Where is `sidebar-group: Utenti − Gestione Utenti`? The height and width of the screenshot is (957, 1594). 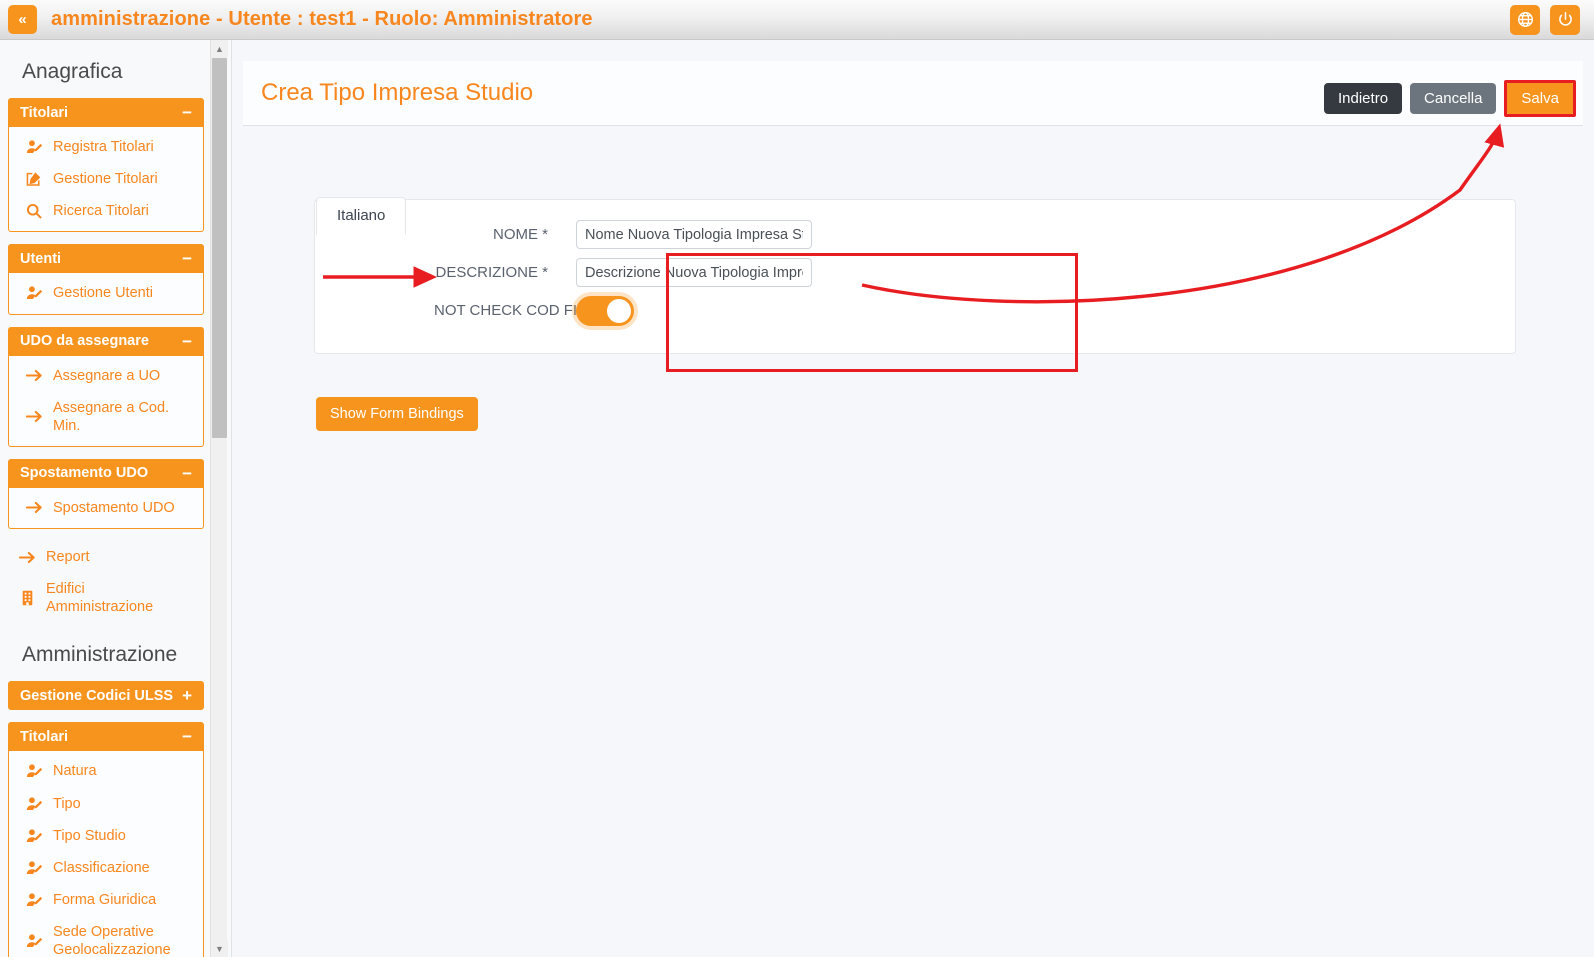 sidebar-group: Utenti − Gestione Utenti is located at coordinates (106, 279).